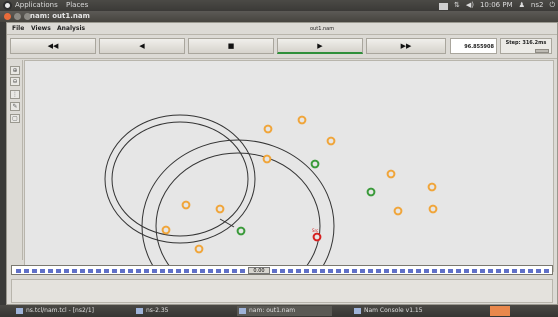 The height and width of the screenshot is (317, 558). I want to click on side-toolbar: ⊕ ⊖ ⋮ ✎ ▢, so click(15, 160).